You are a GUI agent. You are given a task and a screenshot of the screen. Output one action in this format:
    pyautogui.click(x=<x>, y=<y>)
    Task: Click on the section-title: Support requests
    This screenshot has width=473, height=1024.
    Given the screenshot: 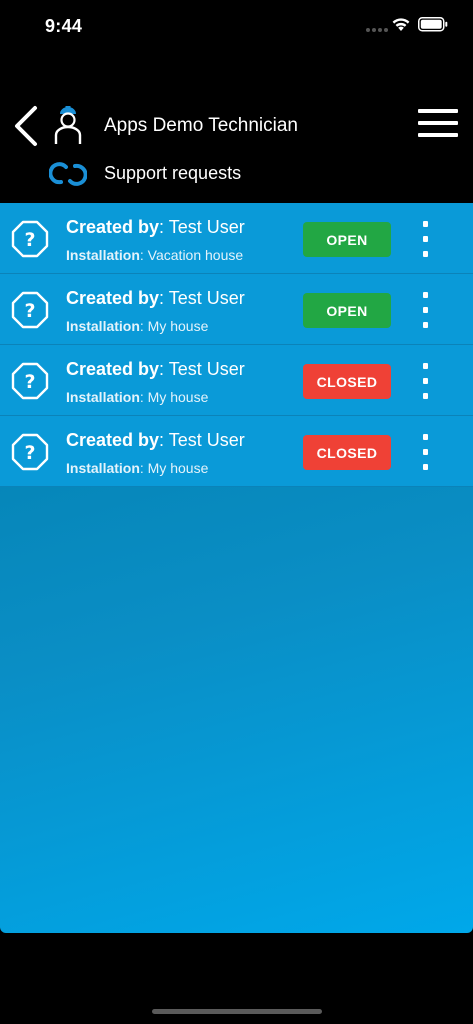 What is the action you would take?
    pyautogui.click(x=173, y=173)
    